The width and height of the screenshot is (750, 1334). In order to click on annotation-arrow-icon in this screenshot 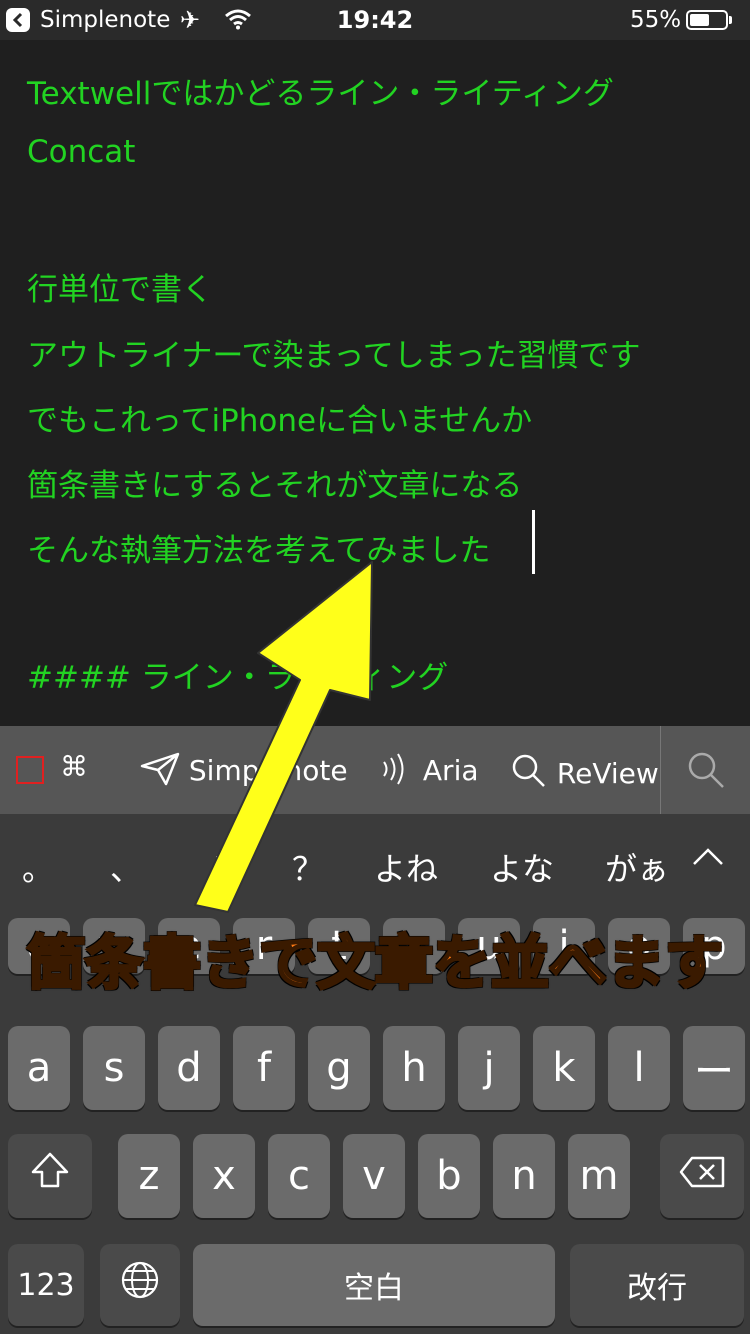, I will do `click(283, 737)`.